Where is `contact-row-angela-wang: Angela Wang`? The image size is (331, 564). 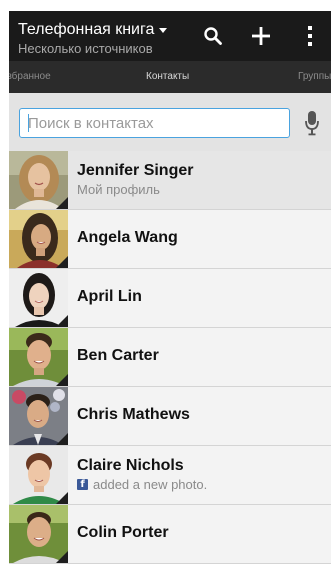
contact-row-angela-wang: Angela Wang is located at coordinates (170, 239).